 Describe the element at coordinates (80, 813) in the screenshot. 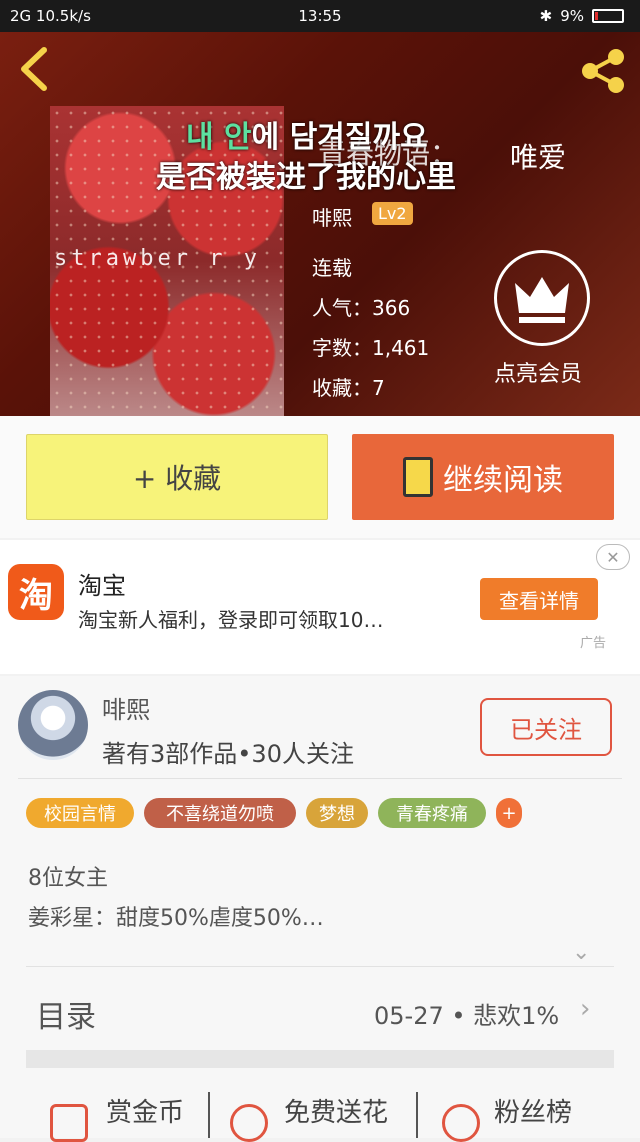

I see `tag-campus-romance: 校园言情` at that location.